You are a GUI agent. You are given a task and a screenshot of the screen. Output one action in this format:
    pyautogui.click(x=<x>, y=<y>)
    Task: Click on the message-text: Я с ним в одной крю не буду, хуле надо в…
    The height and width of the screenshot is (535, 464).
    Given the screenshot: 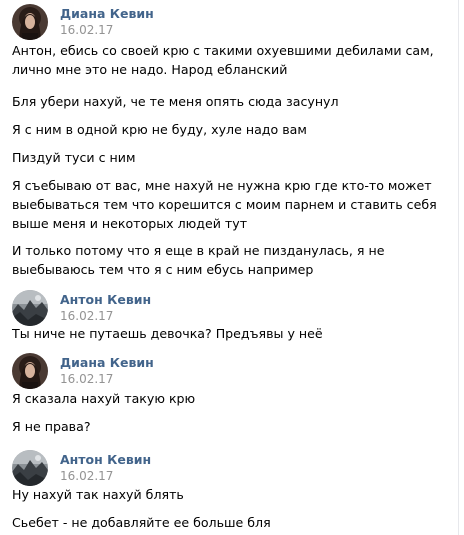 What is the action you would take?
    pyautogui.click(x=159, y=129)
    